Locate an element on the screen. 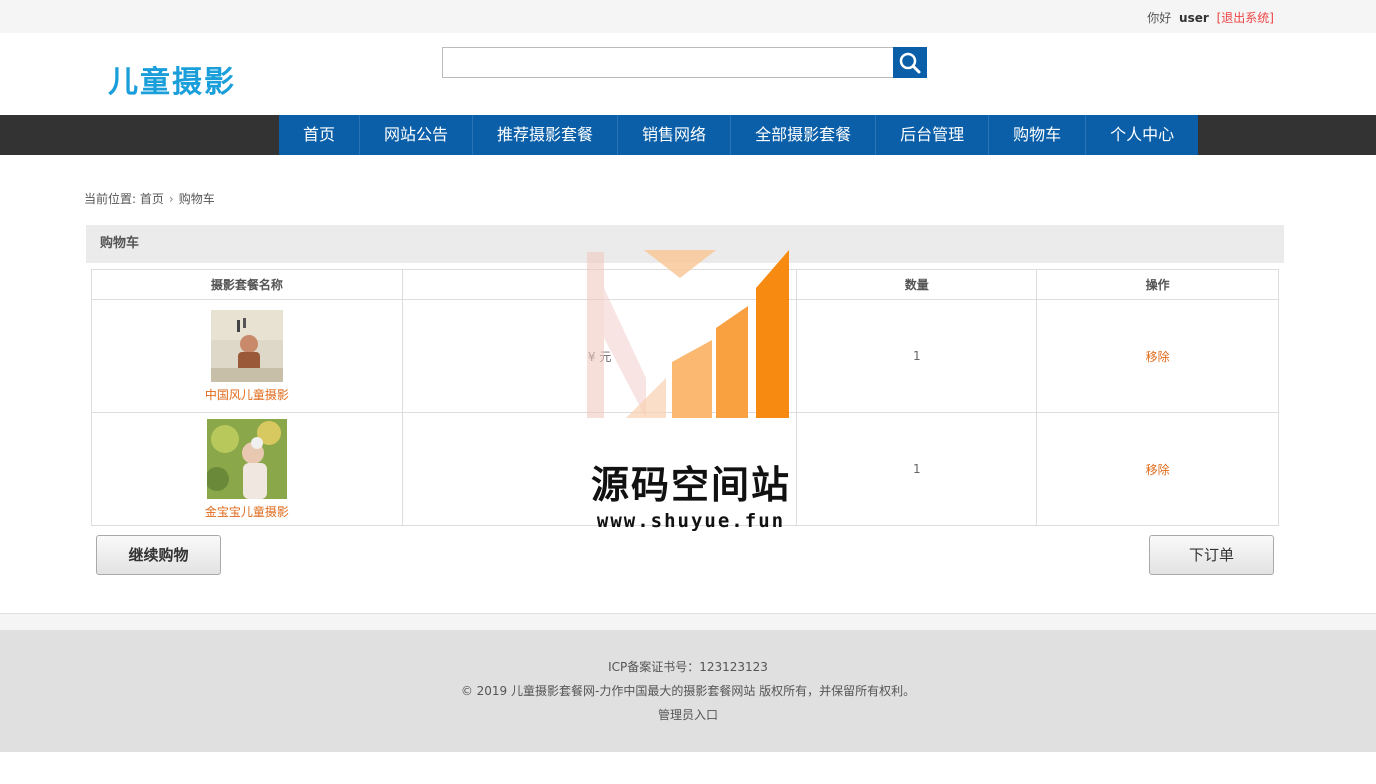  user-area: 你好 user [退出系统] is located at coordinates (1210, 17).